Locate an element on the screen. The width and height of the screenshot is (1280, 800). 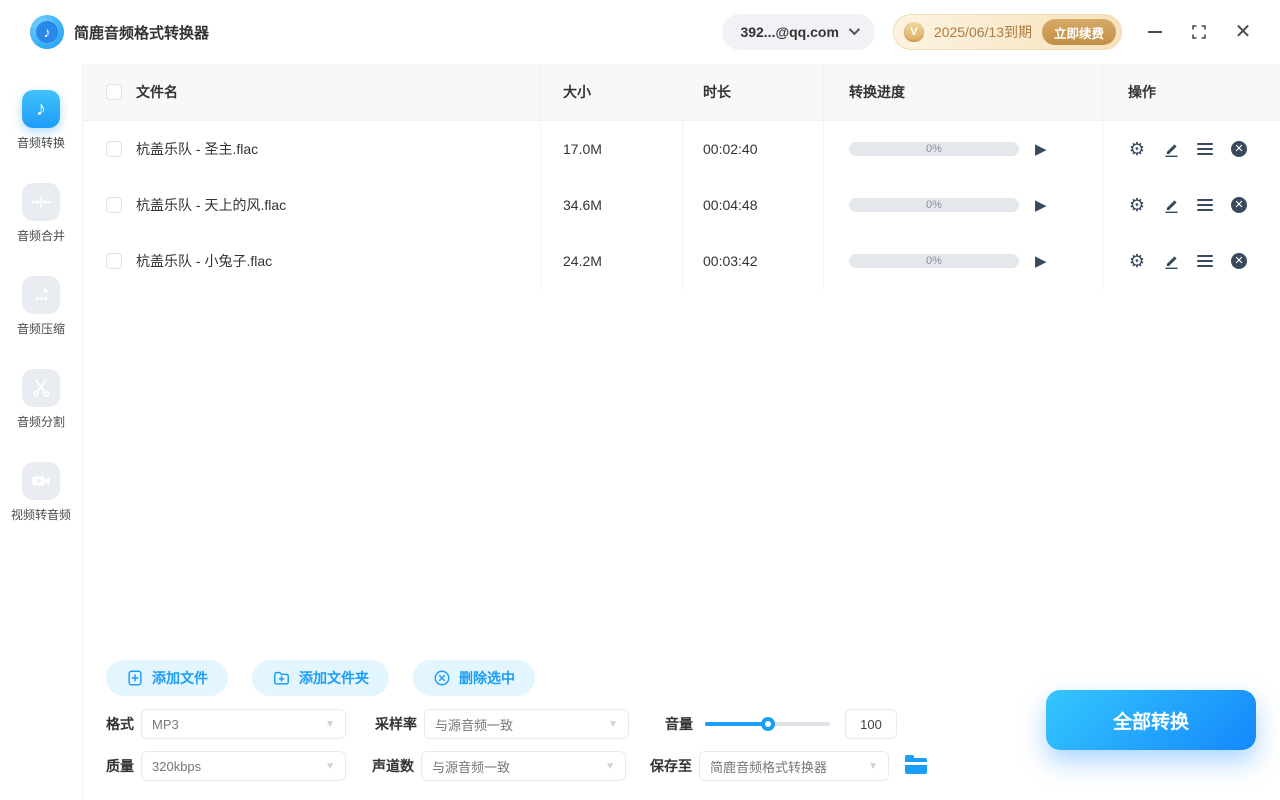
format-control: 格式 MP3 ▼ is located at coordinates (226, 724).